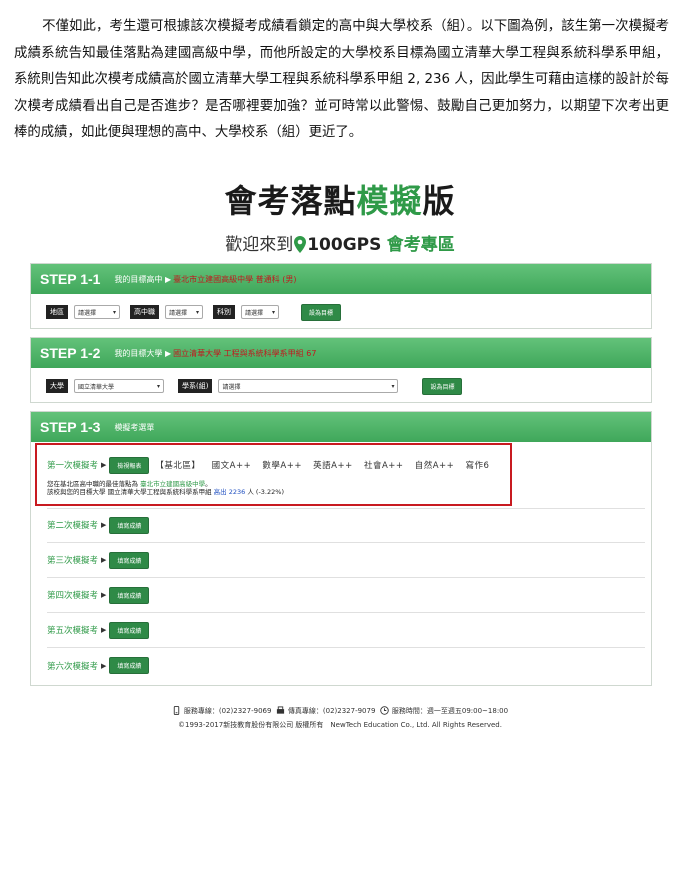  What do you see at coordinates (341, 279) in the screenshot?
I see `step-header: STEP 1-1 我的目標高中 ▶ 臺北市立建國高級中學 普通科 (男)` at bounding box center [341, 279].